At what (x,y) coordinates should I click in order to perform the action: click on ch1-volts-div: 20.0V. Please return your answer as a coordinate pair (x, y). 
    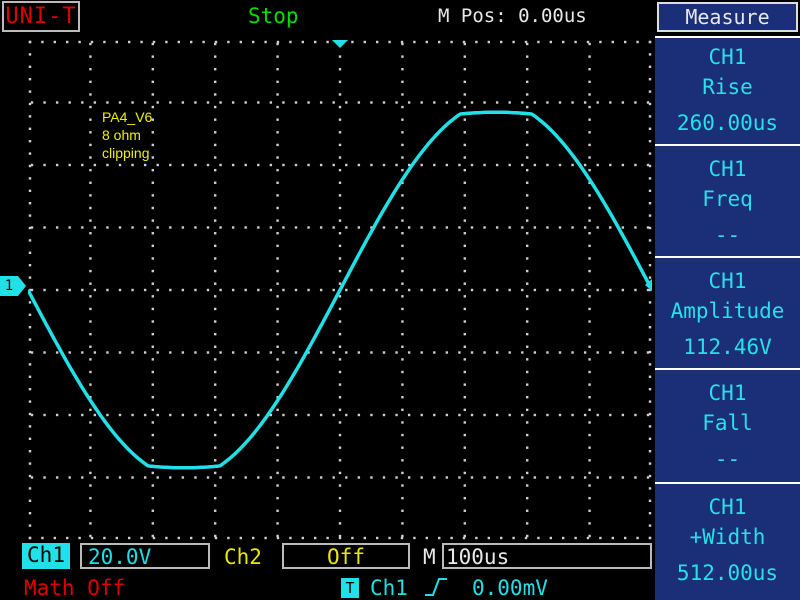
    Looking at the image, I should click on (145, 556).